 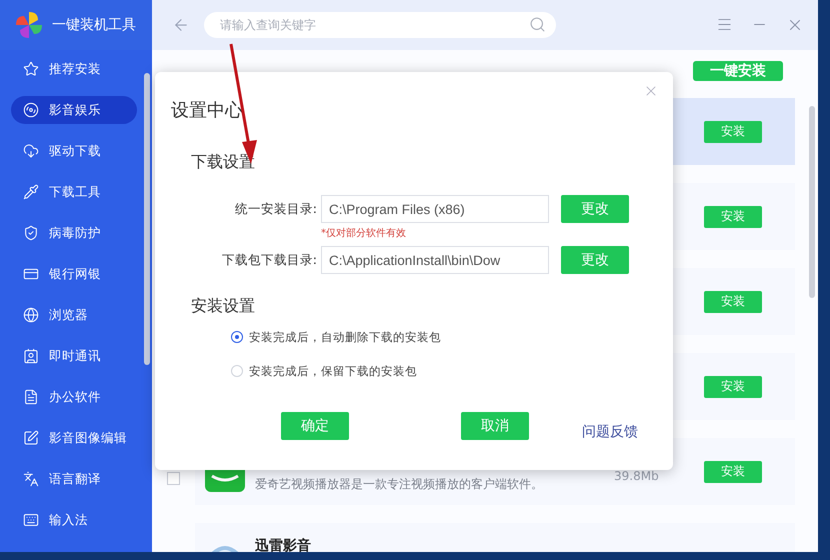 I want to click on search-icon, so click(x=537, y=24).